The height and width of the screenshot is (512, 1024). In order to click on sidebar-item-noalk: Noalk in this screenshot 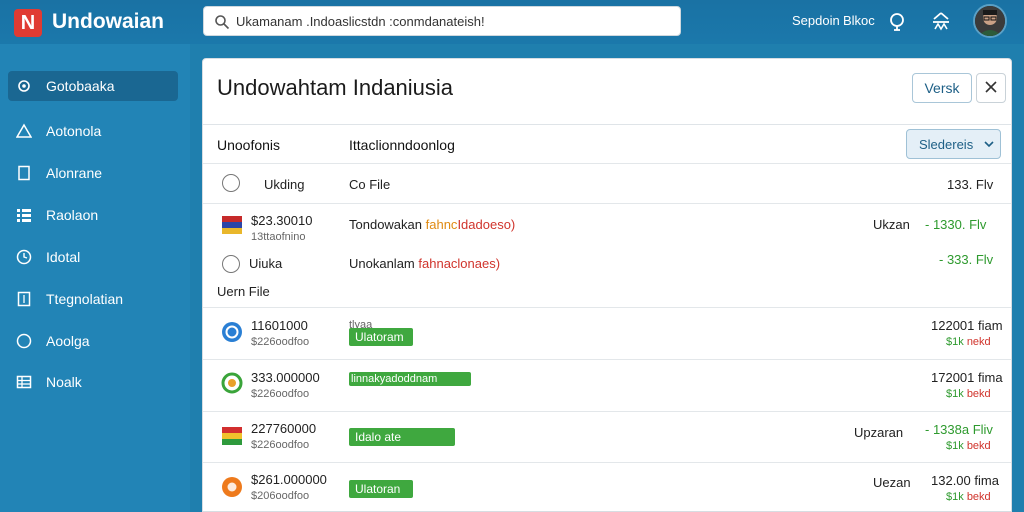, I will do `click(93, 382)`.